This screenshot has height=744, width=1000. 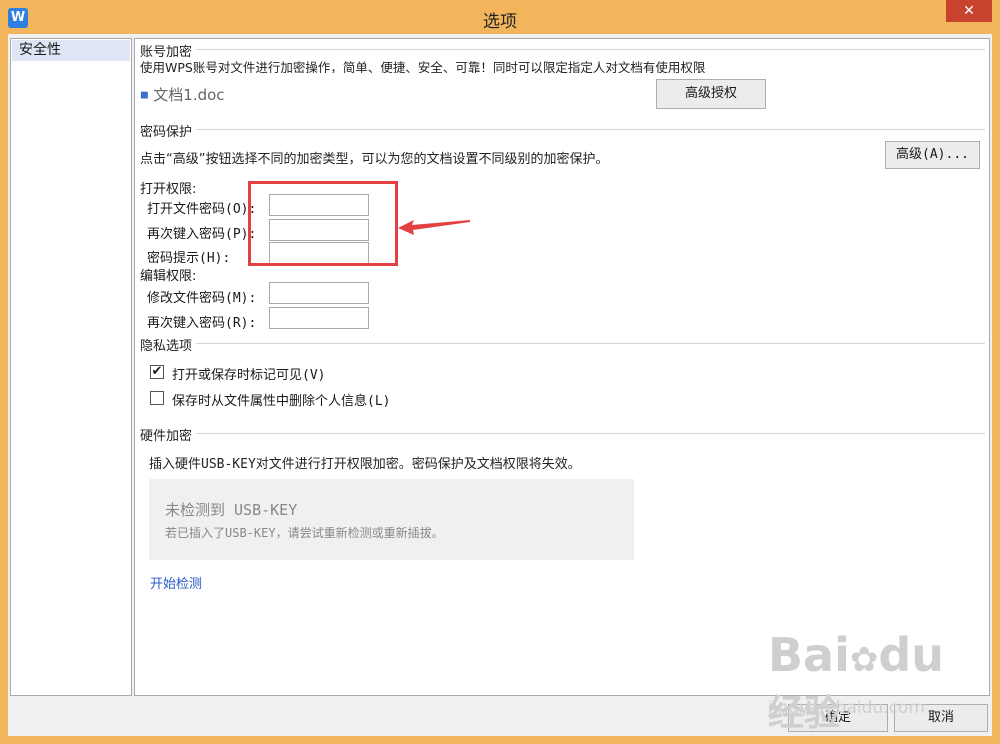 What do you see at coordinates (500, 22) in the screenshot?
I see `dialog-title: 选项` at bounding box center [500, 22].